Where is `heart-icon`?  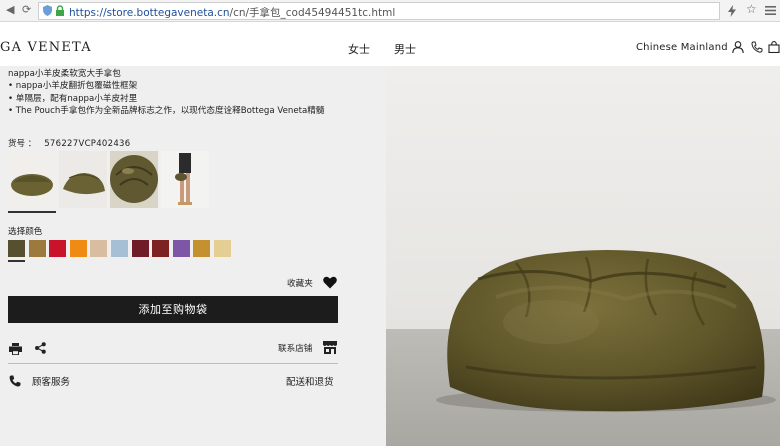 heart-icon is located at coordinates (330, 282).